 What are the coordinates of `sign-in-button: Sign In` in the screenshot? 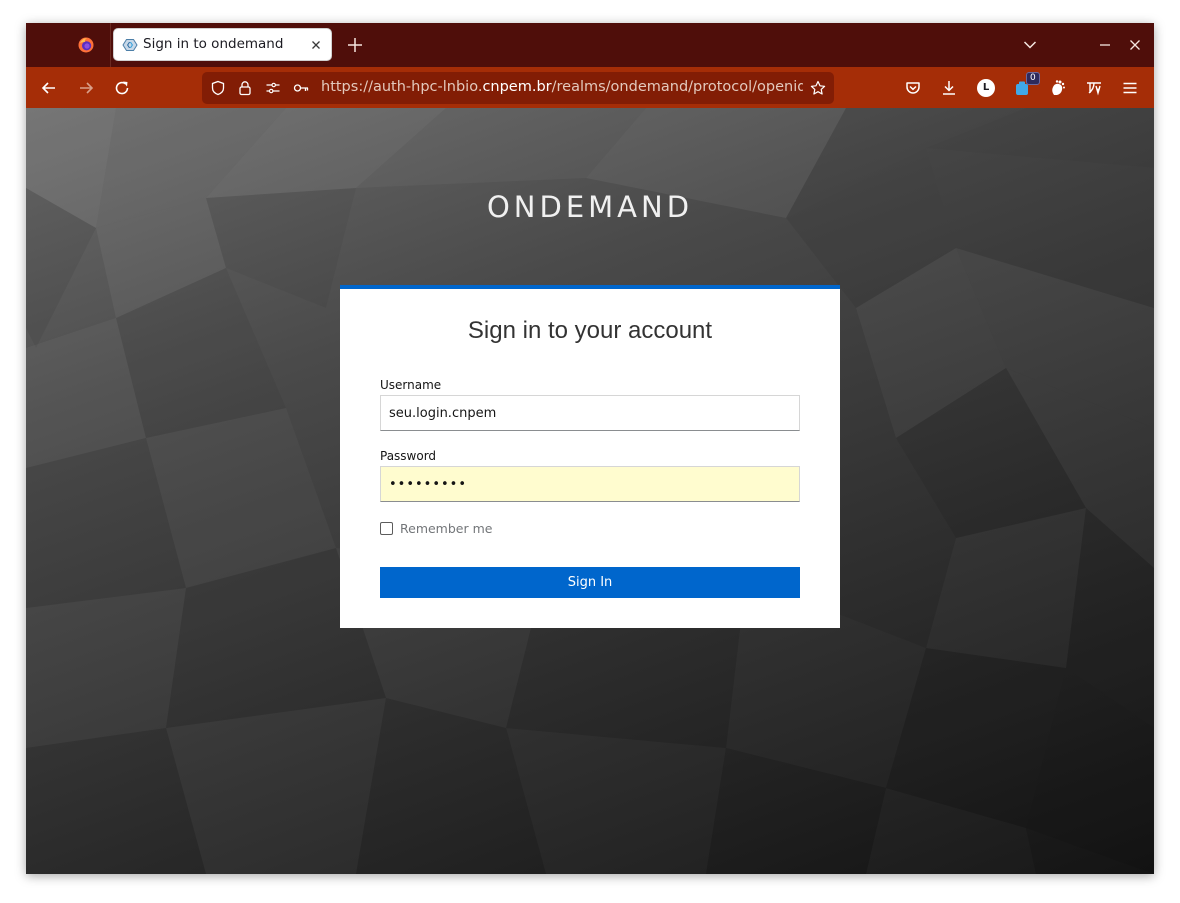 It's located at (590, 582).